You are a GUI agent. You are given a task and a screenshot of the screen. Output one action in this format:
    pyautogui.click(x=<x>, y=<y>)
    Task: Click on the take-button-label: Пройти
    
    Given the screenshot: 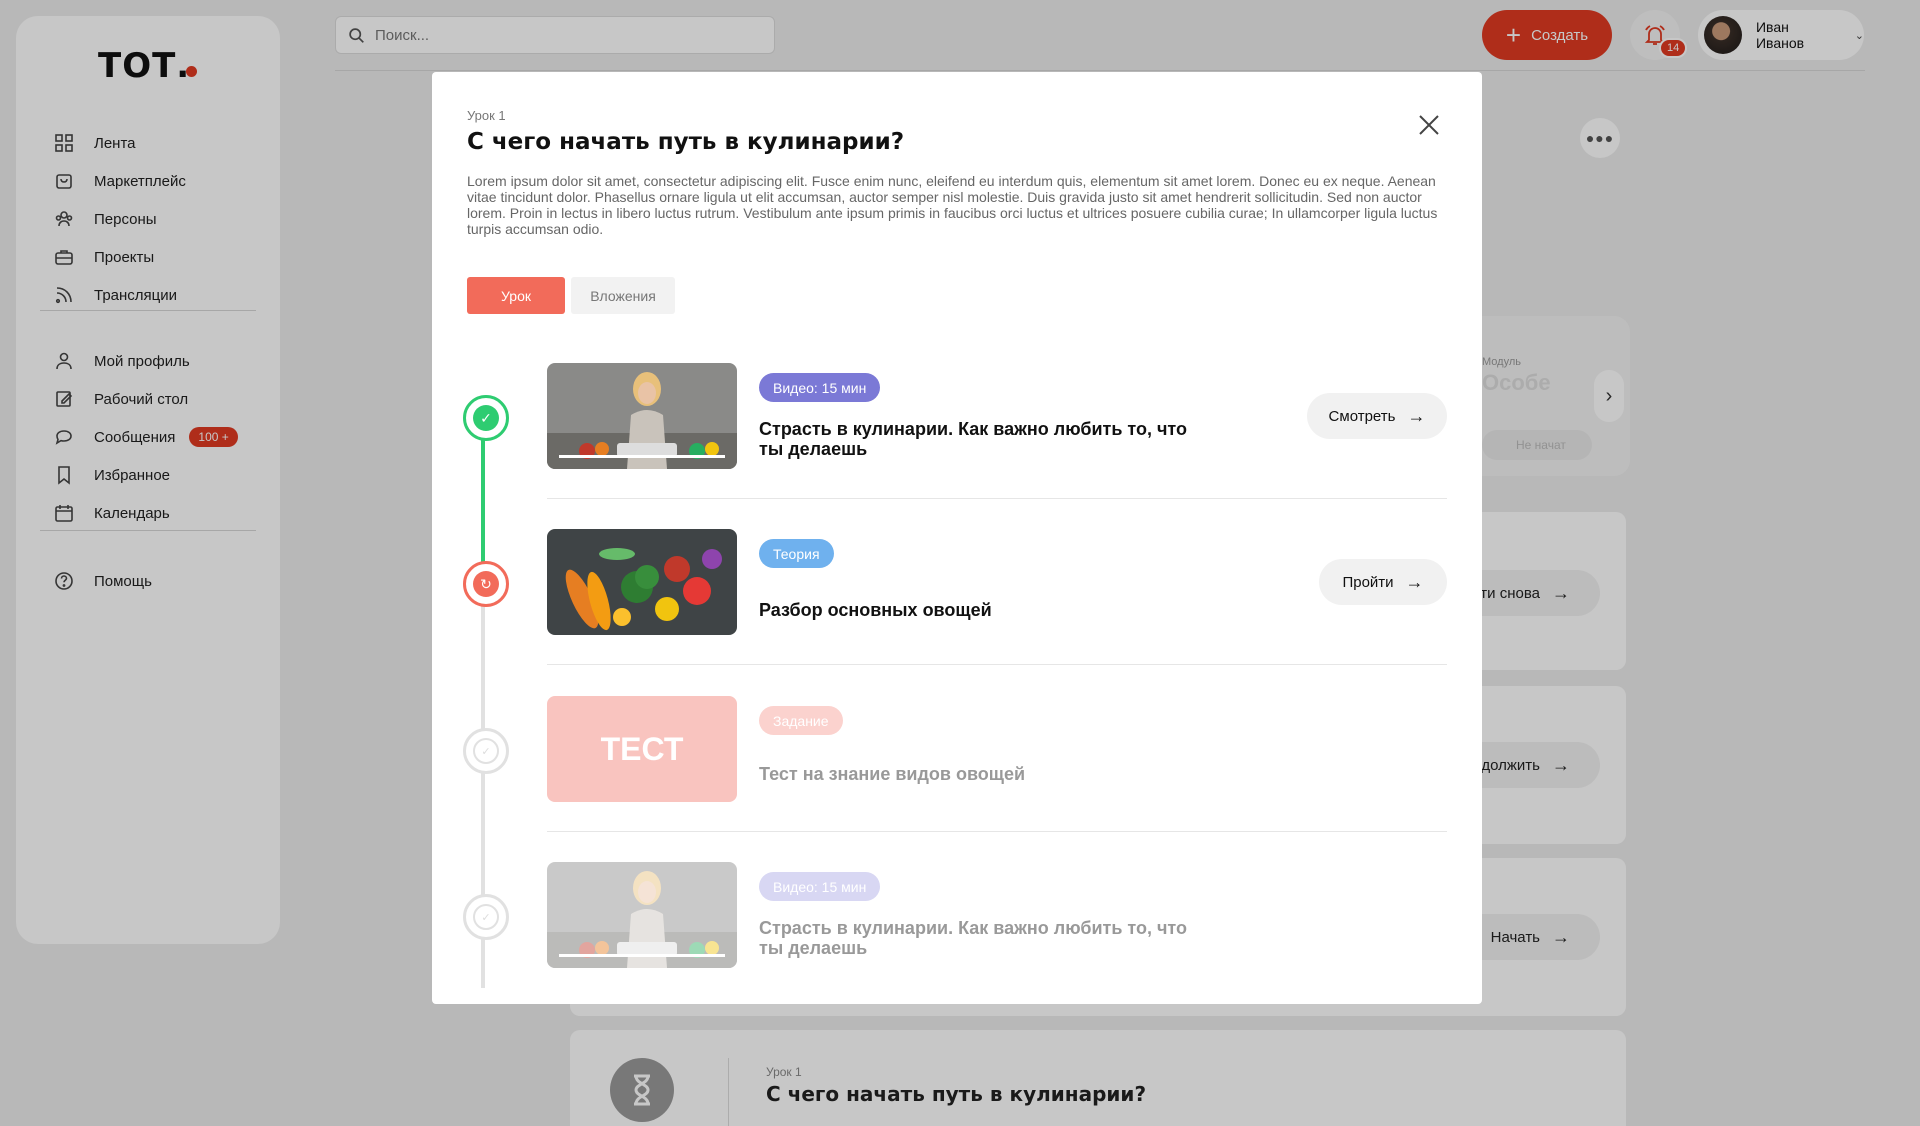 What is the action you would take?
    pyautogui.click(x=1368, y=582)
    